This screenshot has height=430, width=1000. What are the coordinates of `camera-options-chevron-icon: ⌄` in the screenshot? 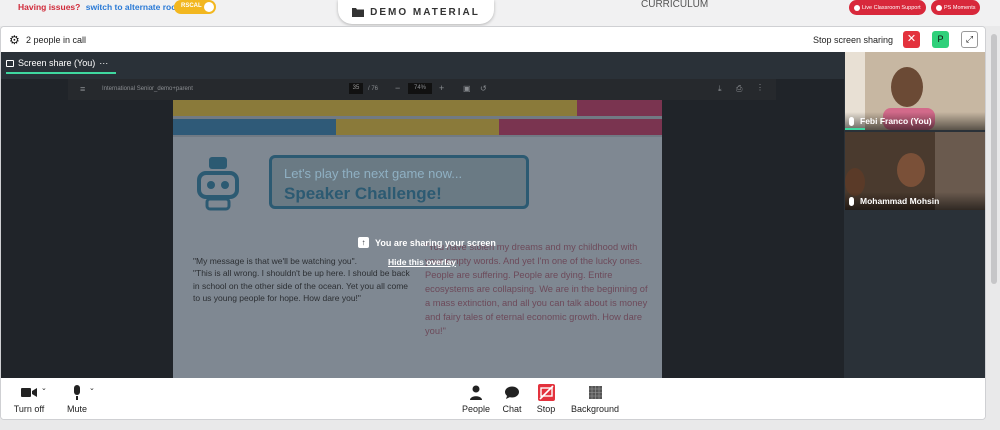 It's located at (44, 388).